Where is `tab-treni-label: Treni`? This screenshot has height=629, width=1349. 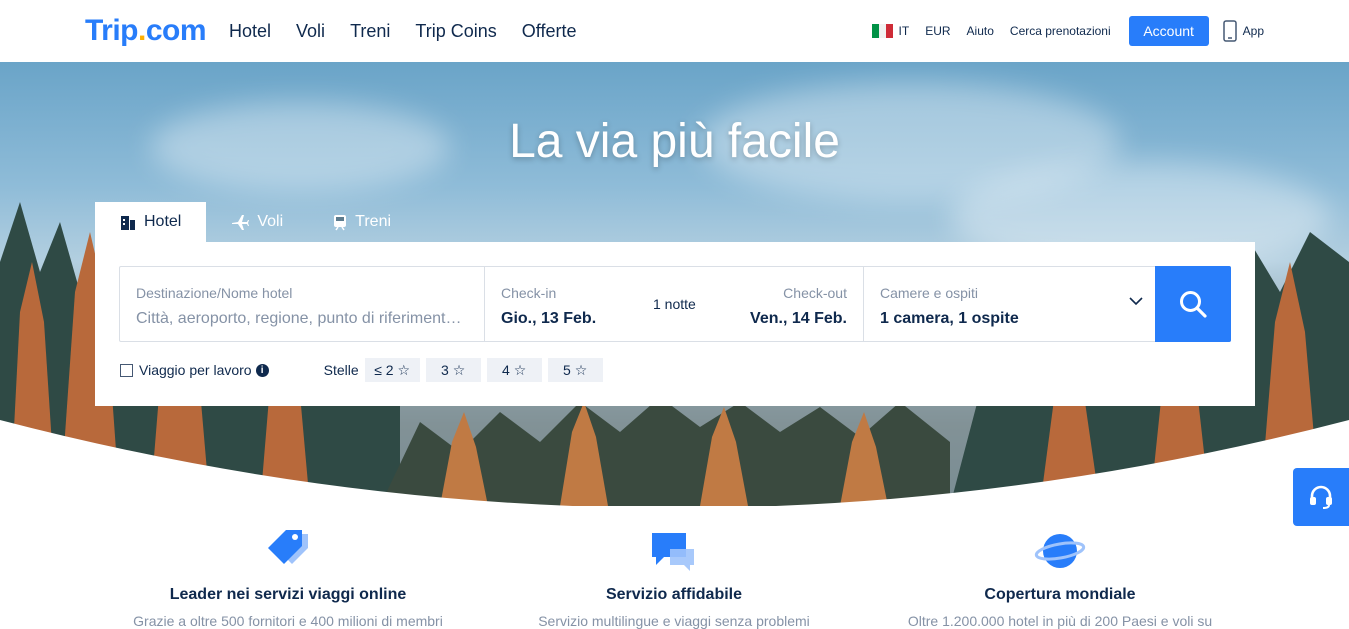 tab-treni-label: Treni is located at coordinates (373, 221).